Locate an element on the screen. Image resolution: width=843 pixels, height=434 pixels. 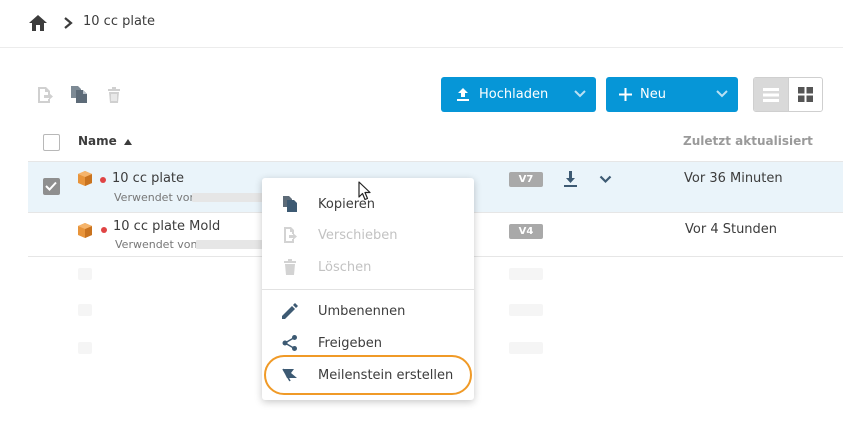
menu-item-label: Verschieben is located at coordinates (358, 235).